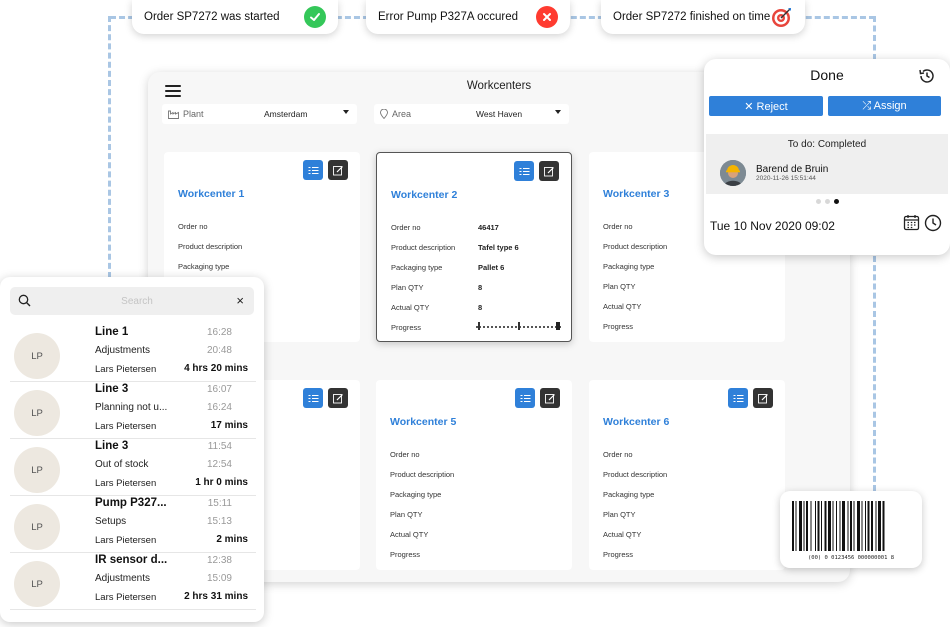 The image size is (950, 627). I want to click on event-duration: 17 mins, so click(229, 425).